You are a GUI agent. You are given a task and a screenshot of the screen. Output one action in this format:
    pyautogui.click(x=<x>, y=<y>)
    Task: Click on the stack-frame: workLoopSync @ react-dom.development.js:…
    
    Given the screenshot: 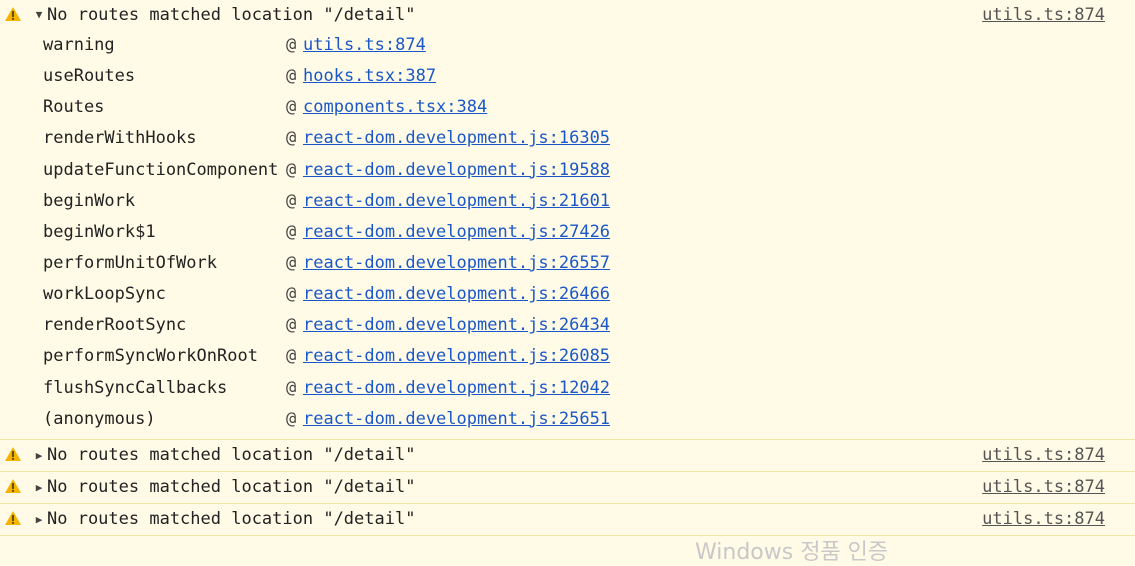 What is the action you would take?
    pyautogui.click(x=567, y=294)
    